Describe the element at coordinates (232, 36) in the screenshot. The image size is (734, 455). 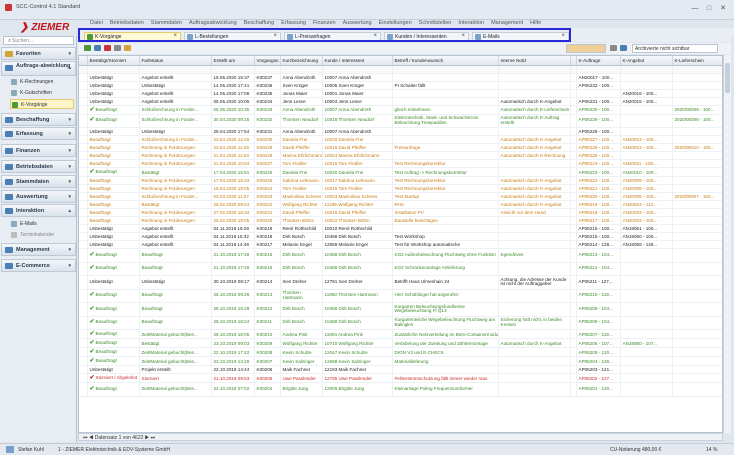
I see `tab-l-bestellungen: L-Bestellungen ×` at that location.